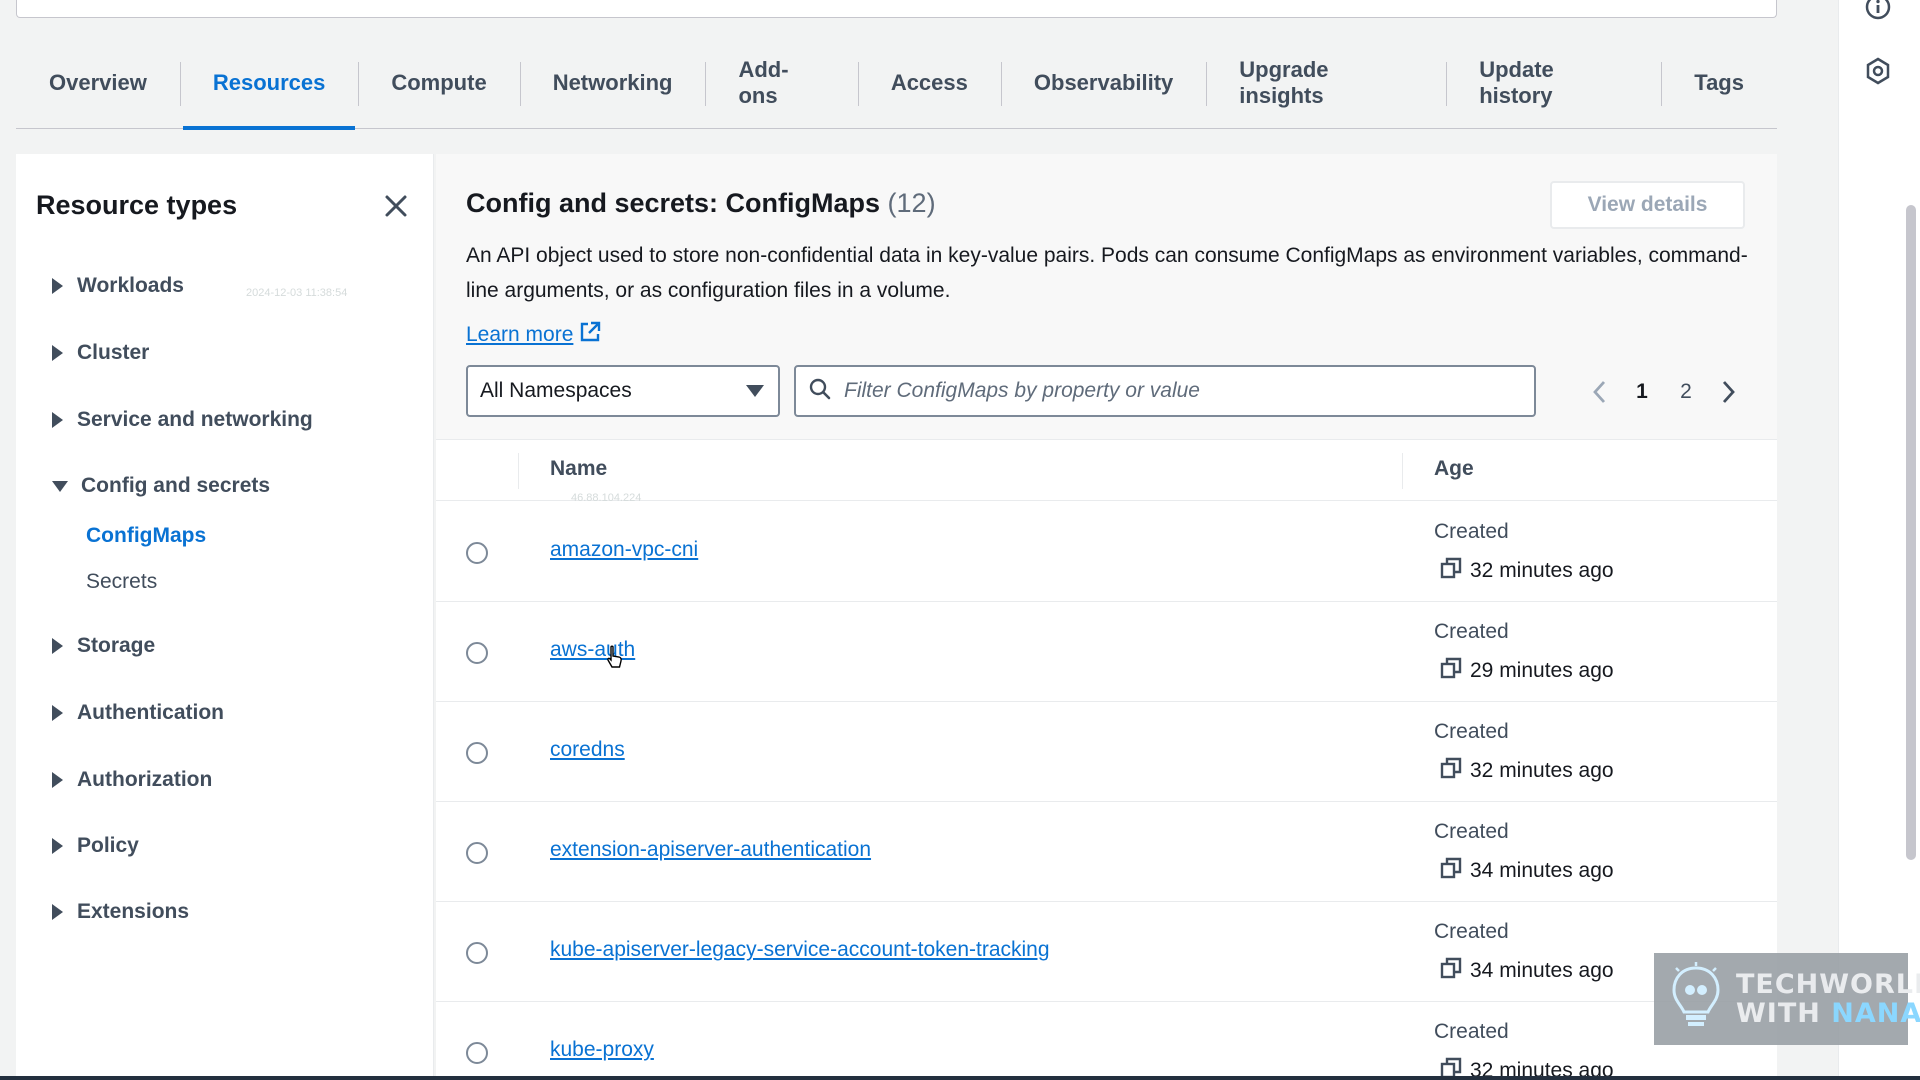  Describe the element at coordinates (896, 9) in the screenshot. I see `top-panel-edge` at that location.